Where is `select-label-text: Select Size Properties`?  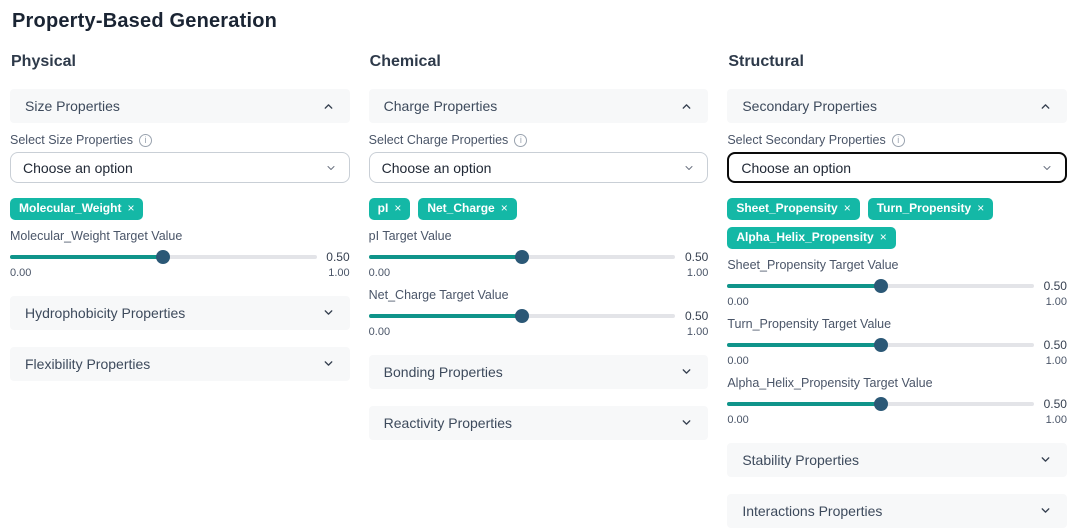 select-label-text: Select Size Properties is located at coordinates (71, 140).